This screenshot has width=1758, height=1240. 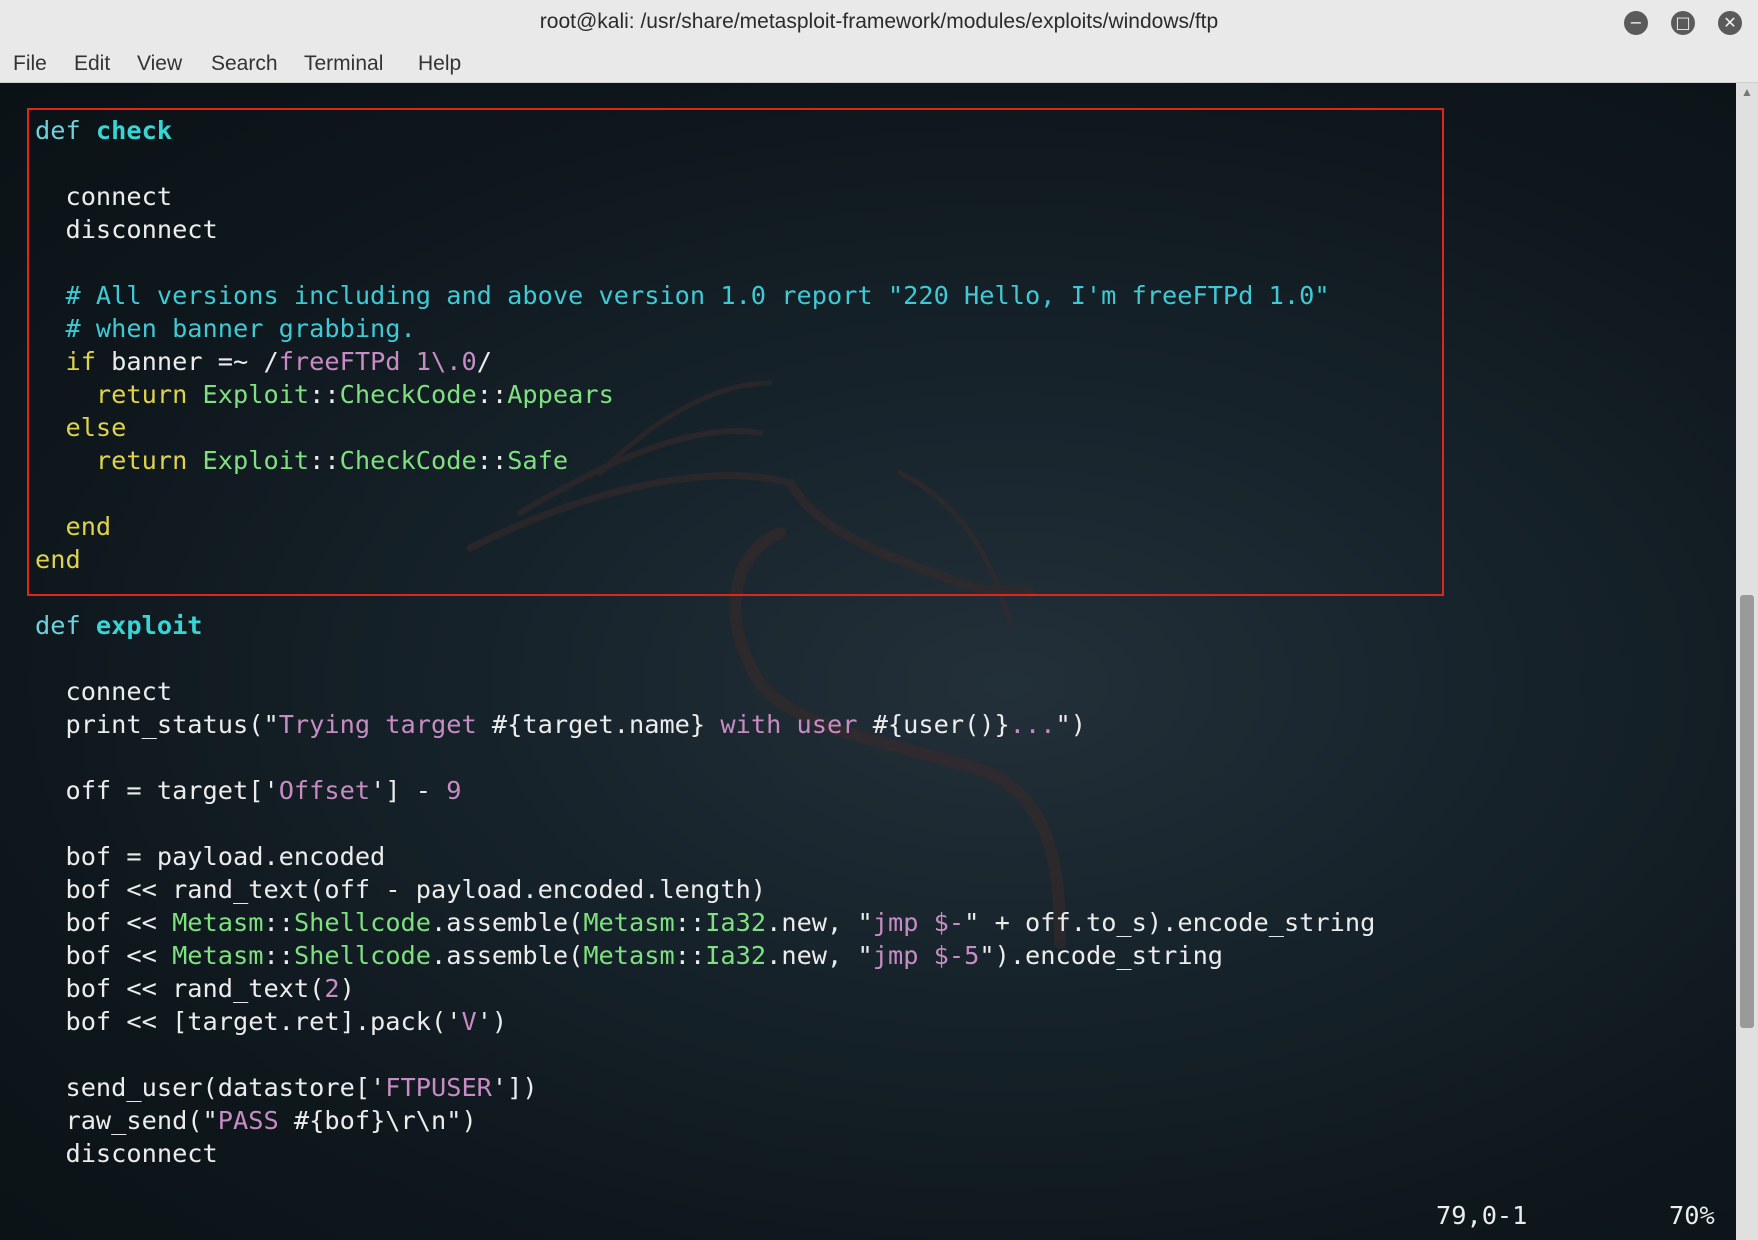 I want to click on menu-edit: Edit, so click(x=92, y=63).